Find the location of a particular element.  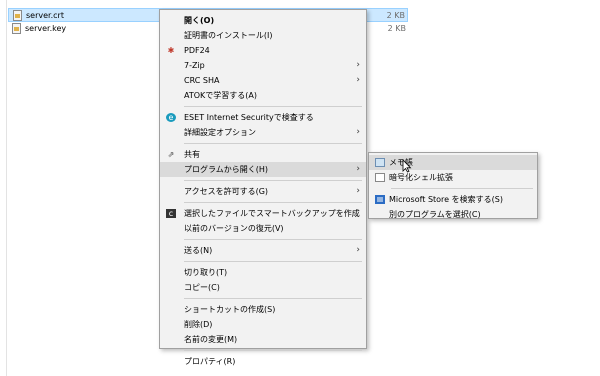

menu-item-label: 共有 is located at coordinates (192, 154).